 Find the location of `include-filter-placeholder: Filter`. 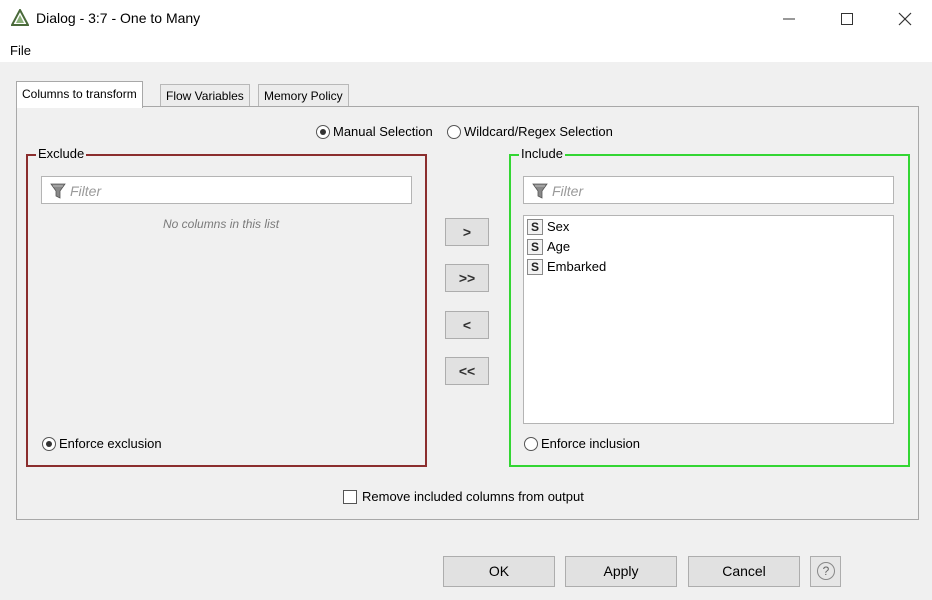

include-filter-placeholder: Filter is located at coordinates (568, 191).